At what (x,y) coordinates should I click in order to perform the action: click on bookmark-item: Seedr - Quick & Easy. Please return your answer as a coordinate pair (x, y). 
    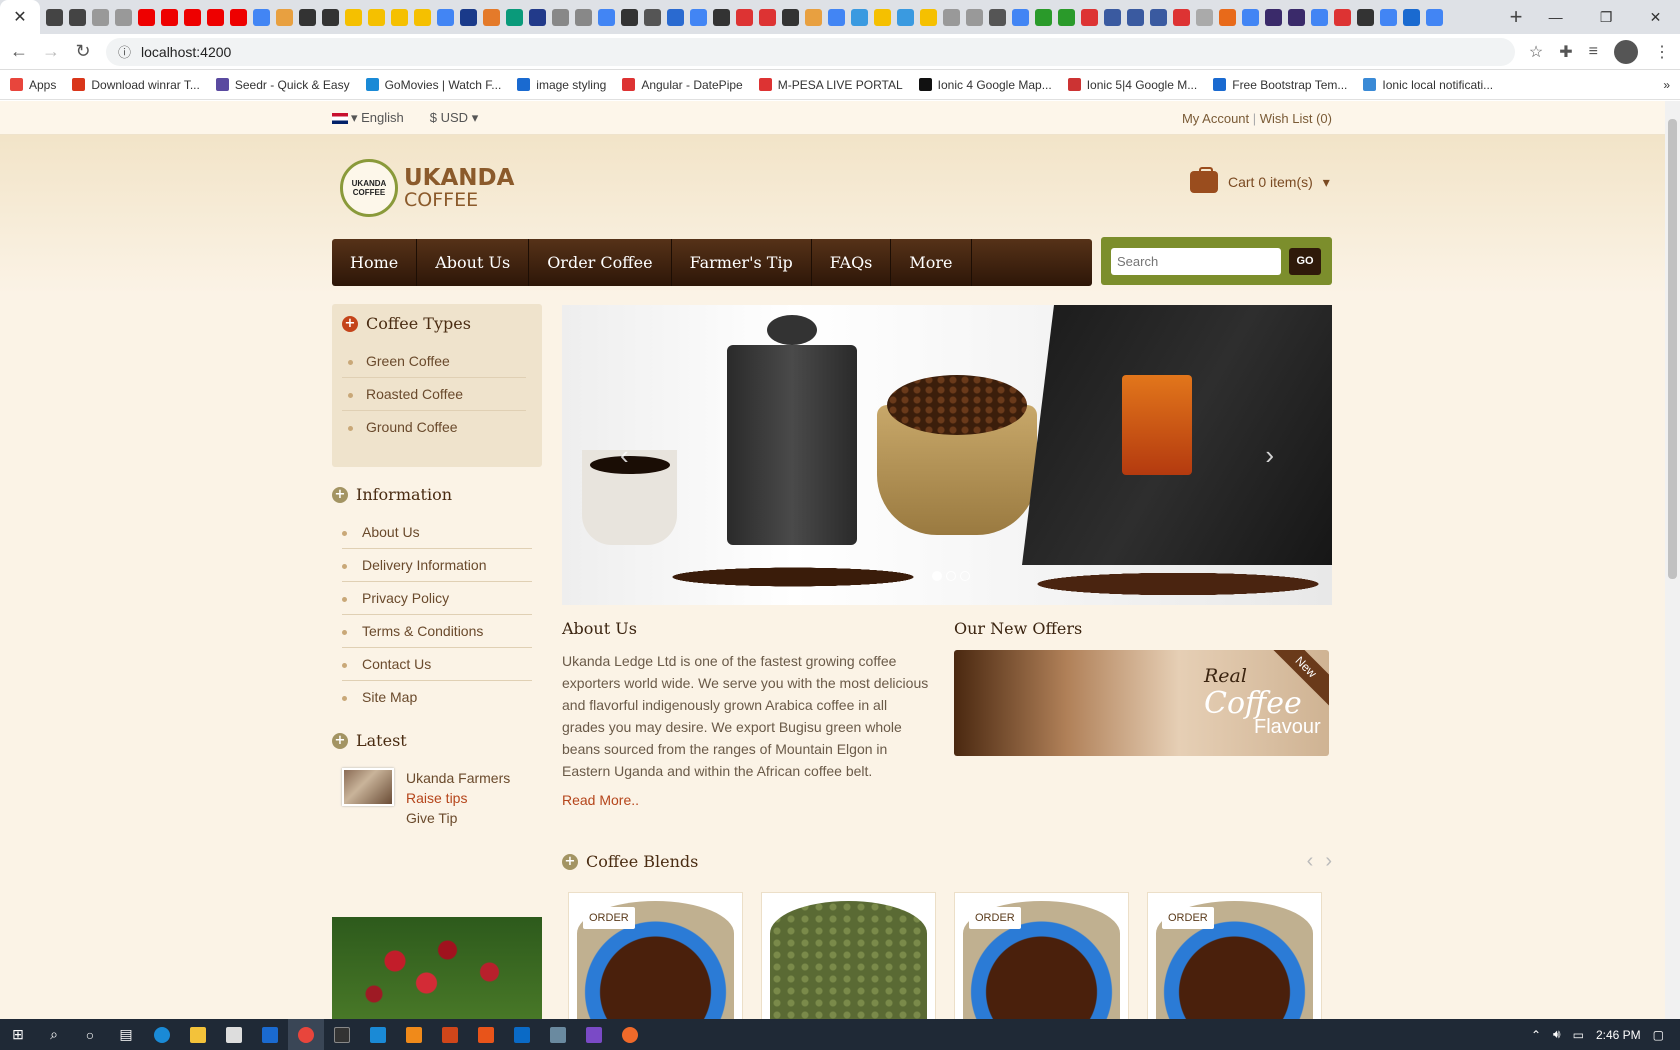
    Looking at the image, I should click on (282, 85).